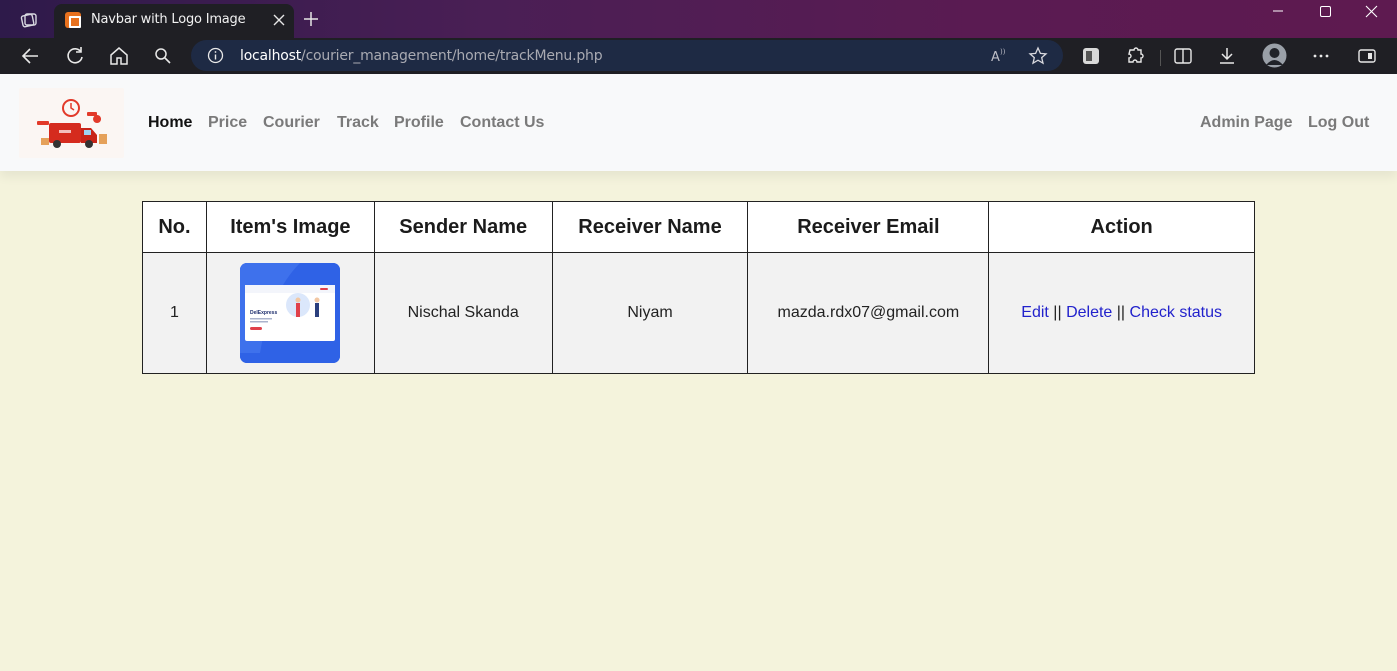 Image resolution: width=1397 pixels, height=671 pixels. I want to click on url-host: localhost, so click(271, 56).